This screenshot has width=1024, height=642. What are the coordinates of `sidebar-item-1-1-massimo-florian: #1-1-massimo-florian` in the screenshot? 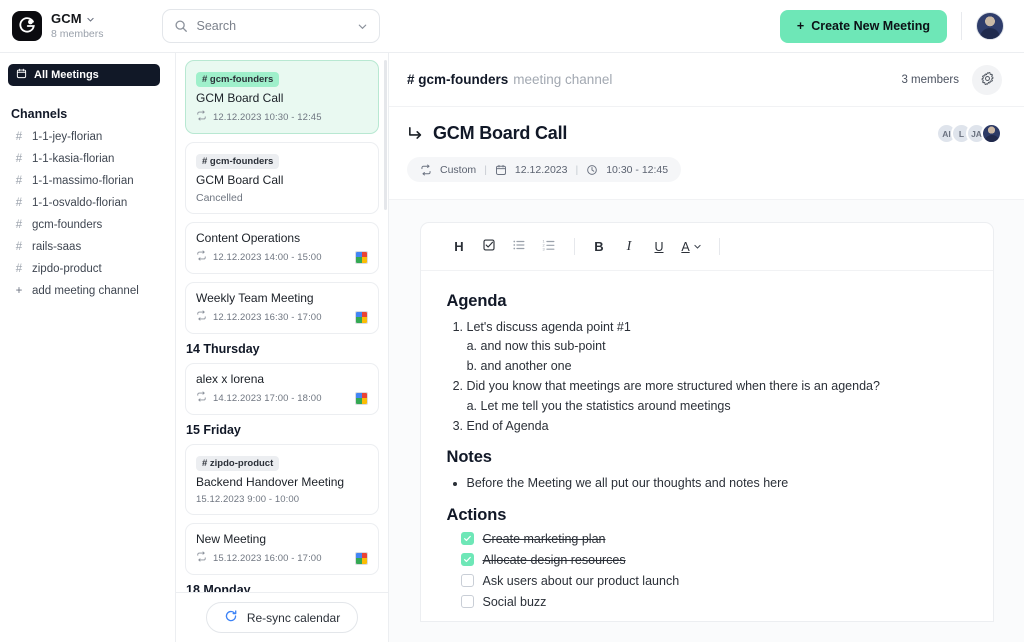 It's located at (87, 181).